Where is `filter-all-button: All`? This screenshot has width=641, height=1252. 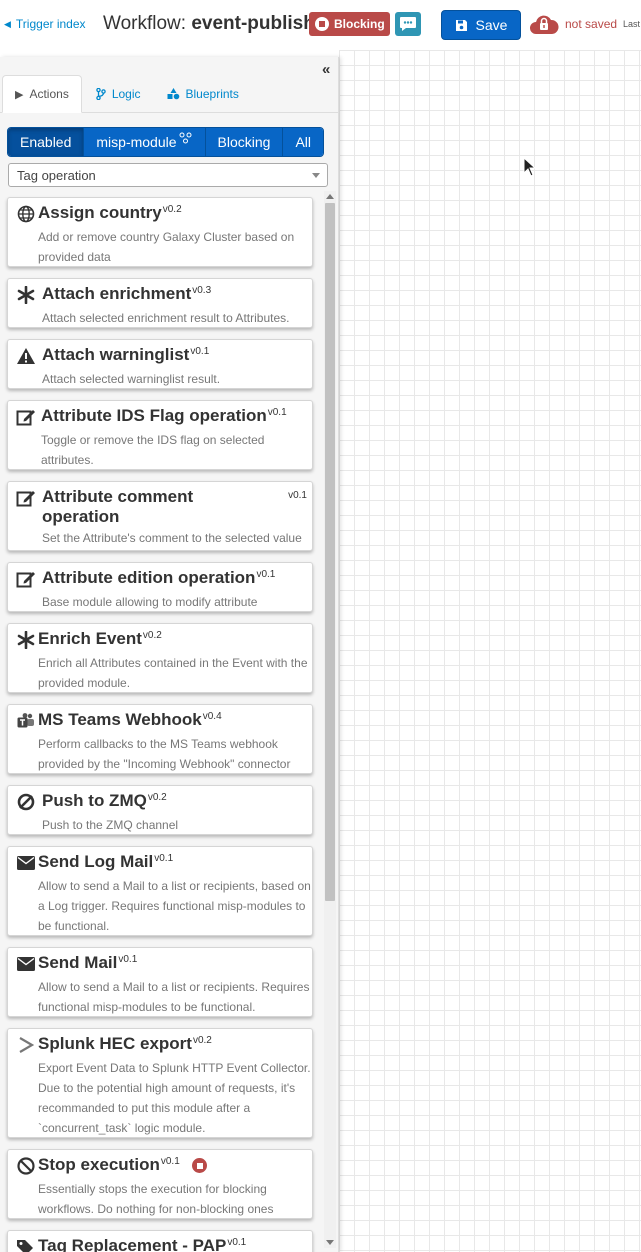
filter-all-button: All is located at coordinates (303, 142).